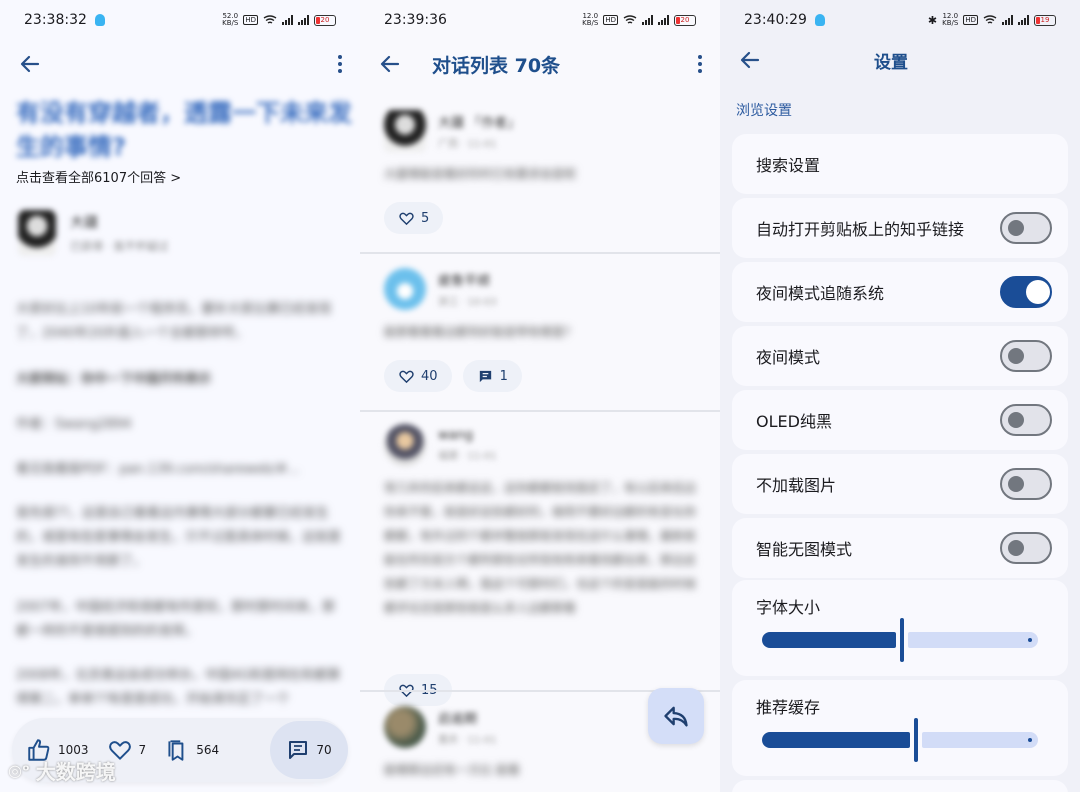  Describe the element at coordinates (479, 123) in the screenshot. I see `reply-author: 大疆 「作者」` at that location.